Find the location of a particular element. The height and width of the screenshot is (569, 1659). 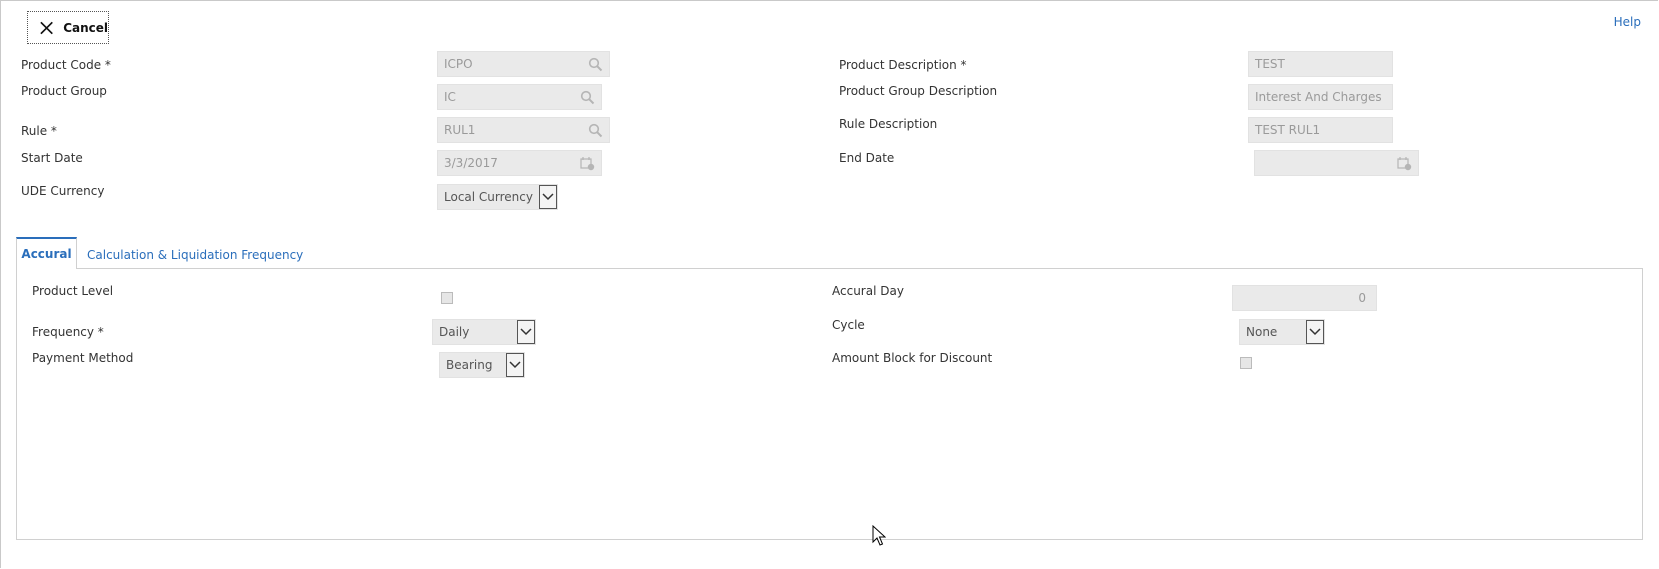

product-group-description-input: Interest And Charges is located at coordinates (1320, 97).